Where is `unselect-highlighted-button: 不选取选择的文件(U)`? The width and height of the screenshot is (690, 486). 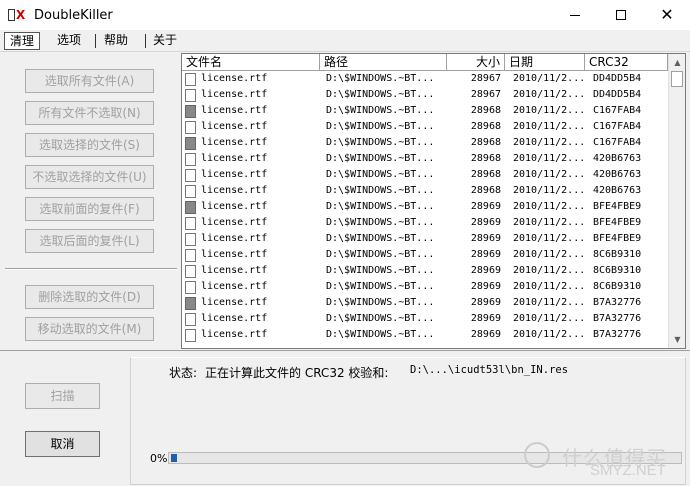
unselect-highlighted-button: 不选取选择的文件(U) is located at coordinates (89, 177).